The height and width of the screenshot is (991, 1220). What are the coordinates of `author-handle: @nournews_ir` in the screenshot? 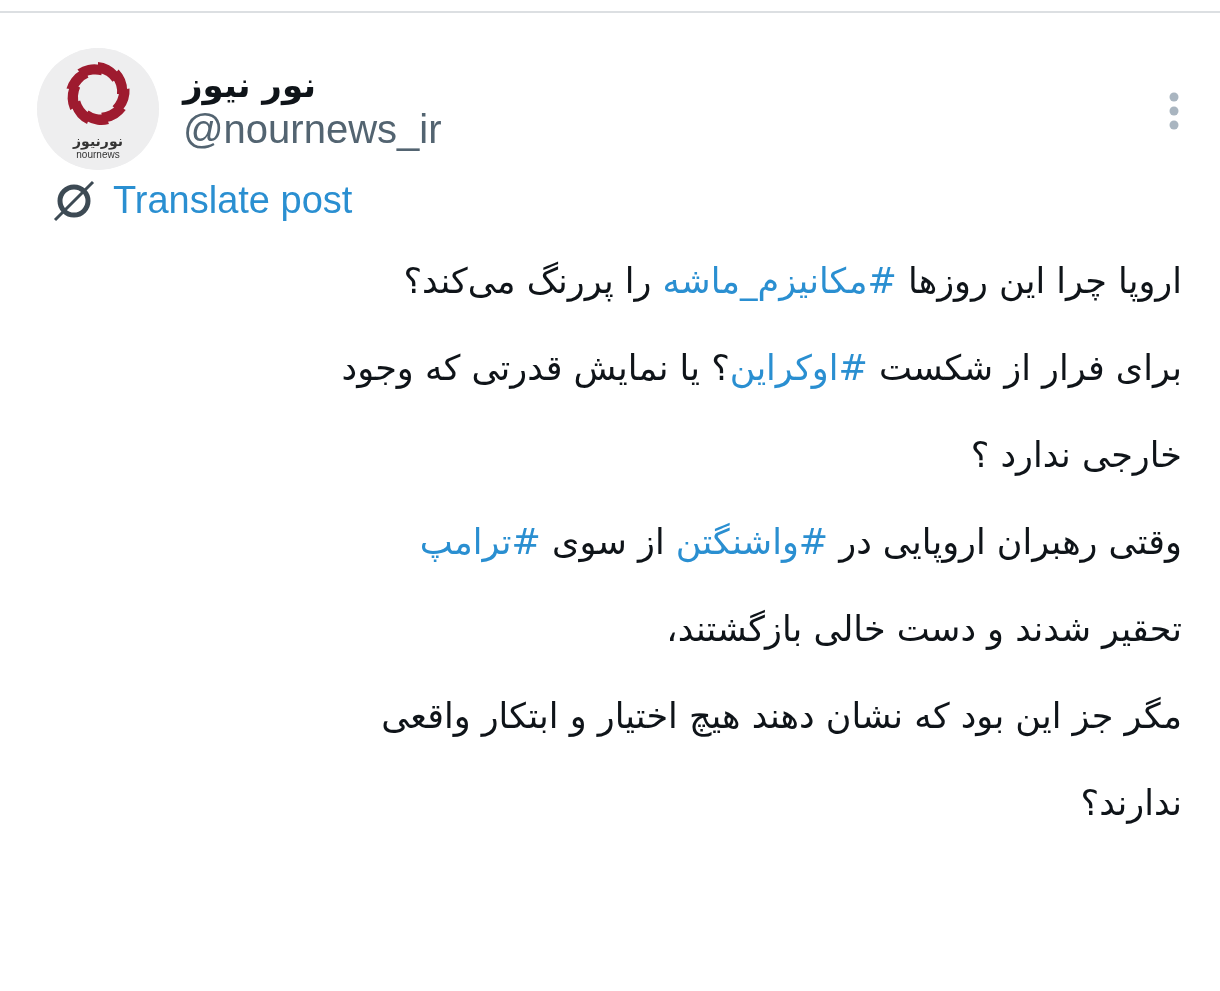 It's located at (312, 129).